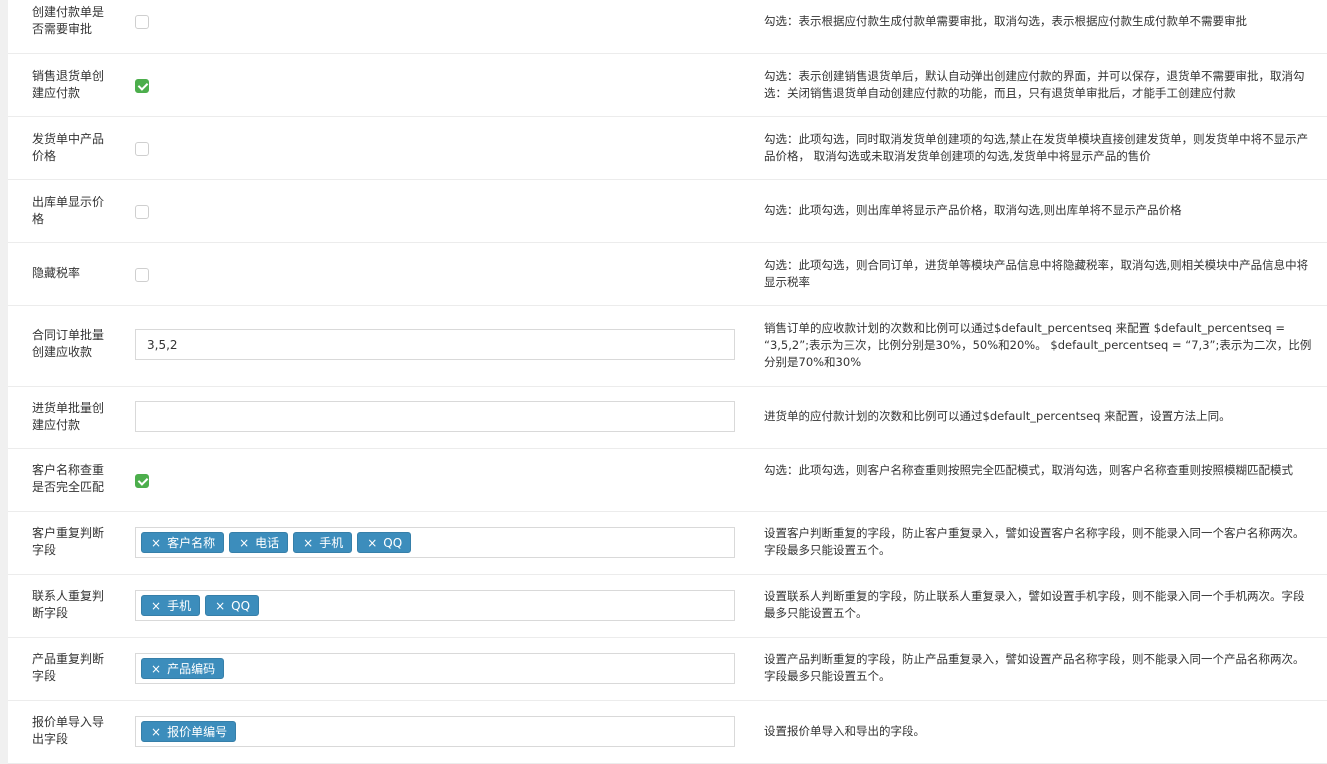 The width and height of the screenshot is (1327, 764). What do you see at coordinates (142, 86) in the screenshot?
I see `sales-return-checkbox` at bounding box center [142, 86].